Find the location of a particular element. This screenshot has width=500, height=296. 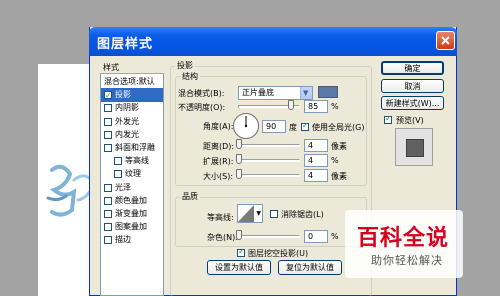

style-list-item: 纹理 is located at coordinates (132, 174).